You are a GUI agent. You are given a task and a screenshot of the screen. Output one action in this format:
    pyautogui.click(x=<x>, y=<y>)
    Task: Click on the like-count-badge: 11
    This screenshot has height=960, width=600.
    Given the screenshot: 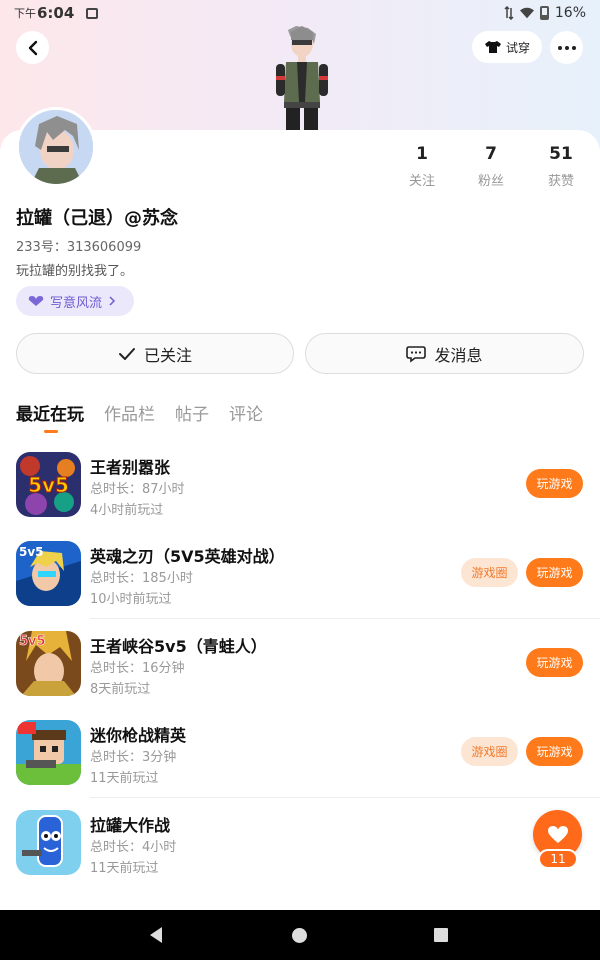 What is the action you would take?
    pyautogui.click(x=558, y=859)
    